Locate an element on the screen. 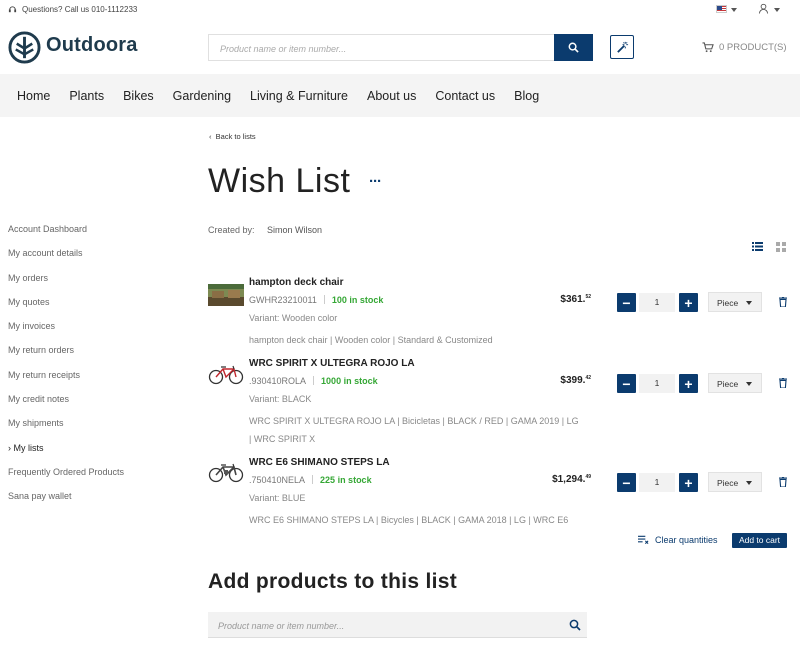  sidebar-item-account-details: My account details is located at coordinates (98, 260).